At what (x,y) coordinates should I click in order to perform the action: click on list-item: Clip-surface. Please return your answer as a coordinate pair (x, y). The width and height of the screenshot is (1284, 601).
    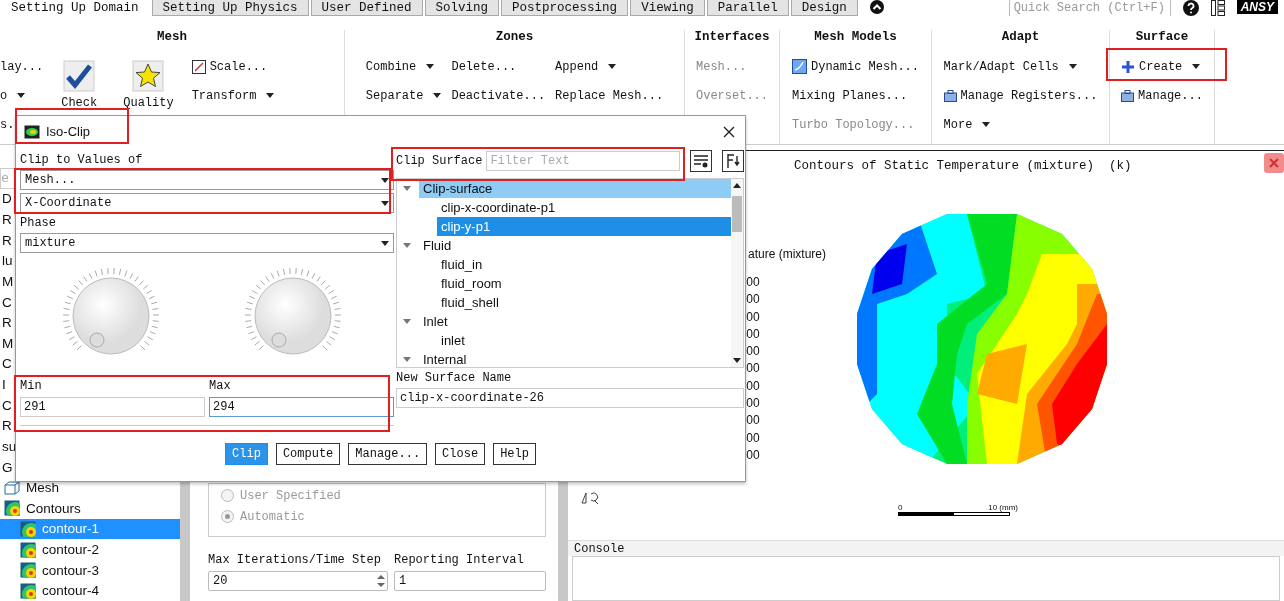
    Looking at the image, I should click on (575, 188).